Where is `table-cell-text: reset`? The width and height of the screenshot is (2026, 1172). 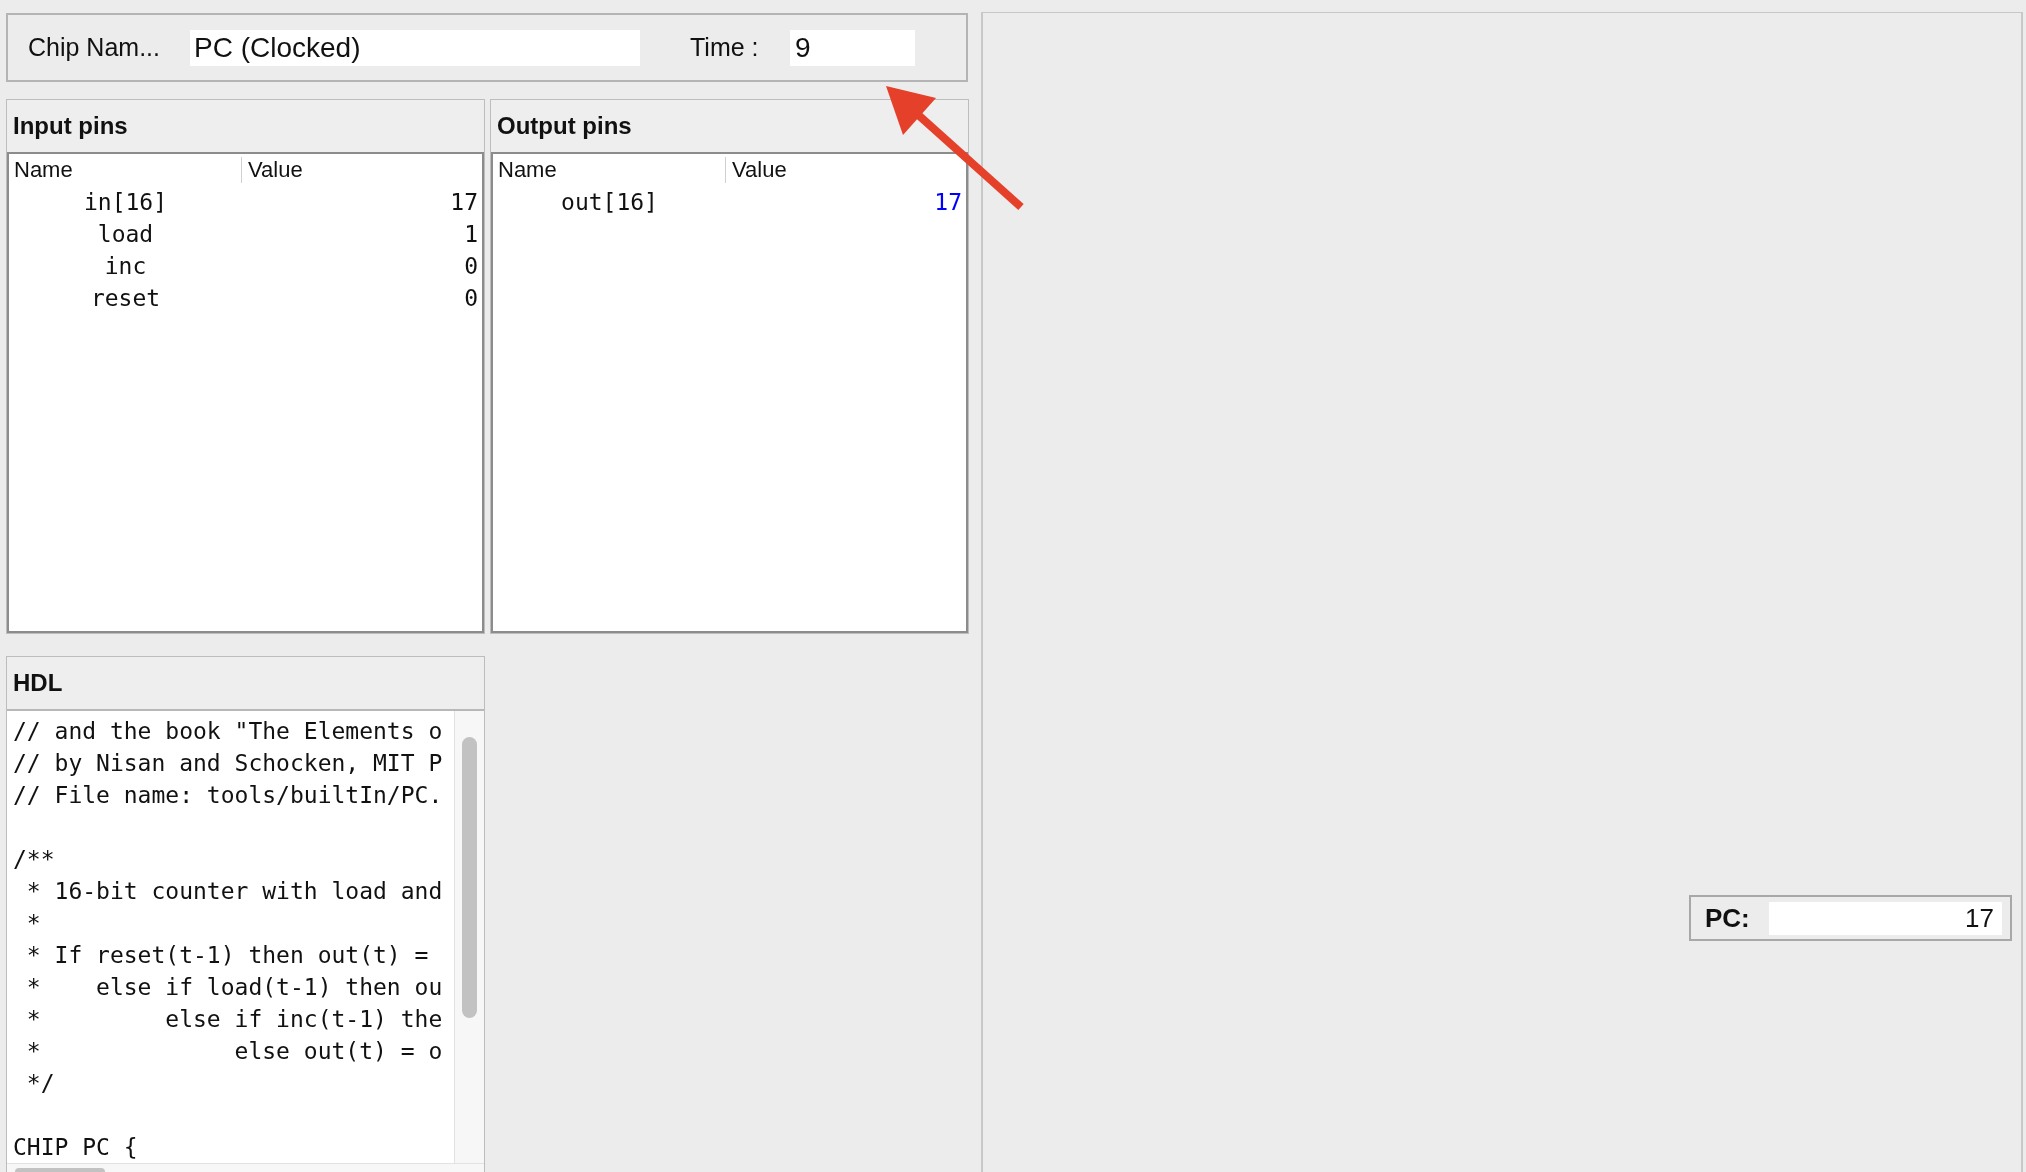
table-cell-text: reset is located at coordinates (125, 298).